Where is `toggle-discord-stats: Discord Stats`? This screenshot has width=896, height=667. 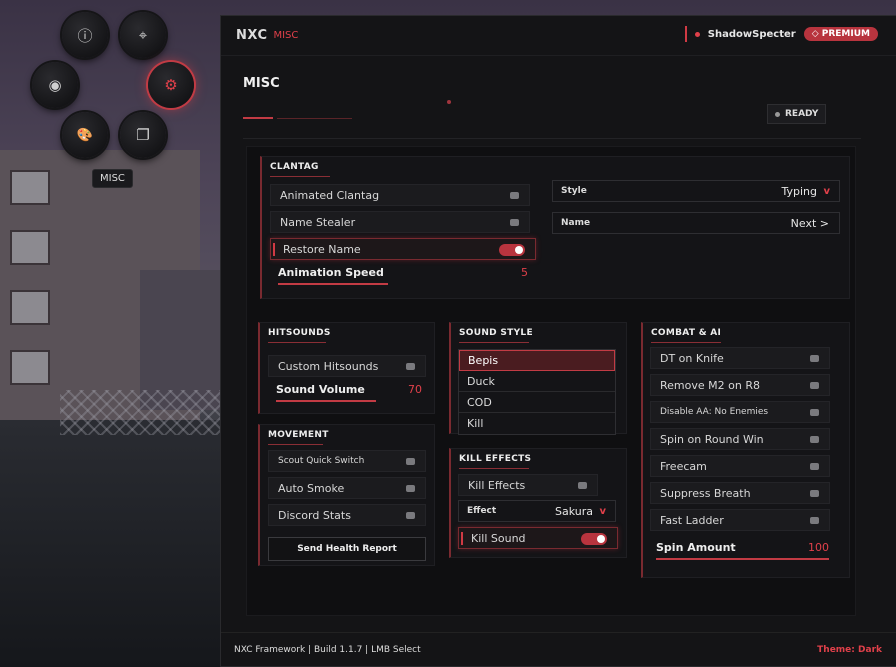 toggle-discord-stats: Discord Stats is located at coordinates (347, 515).